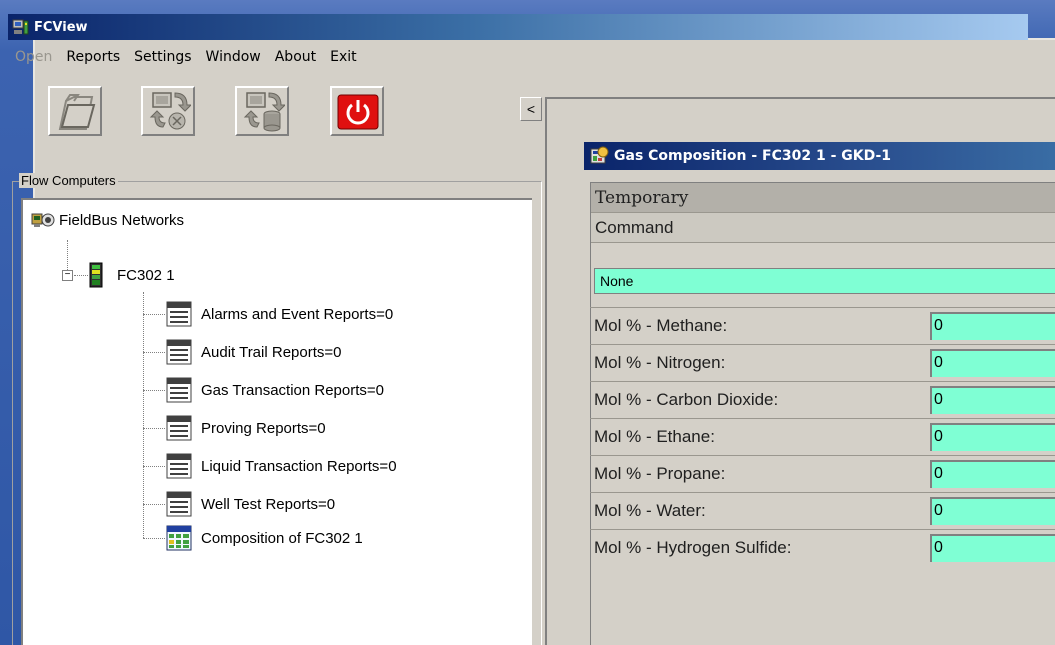 This screenshot has height=645, width=1055. I want to click on menu-settings: Settings, so click(162, 57).